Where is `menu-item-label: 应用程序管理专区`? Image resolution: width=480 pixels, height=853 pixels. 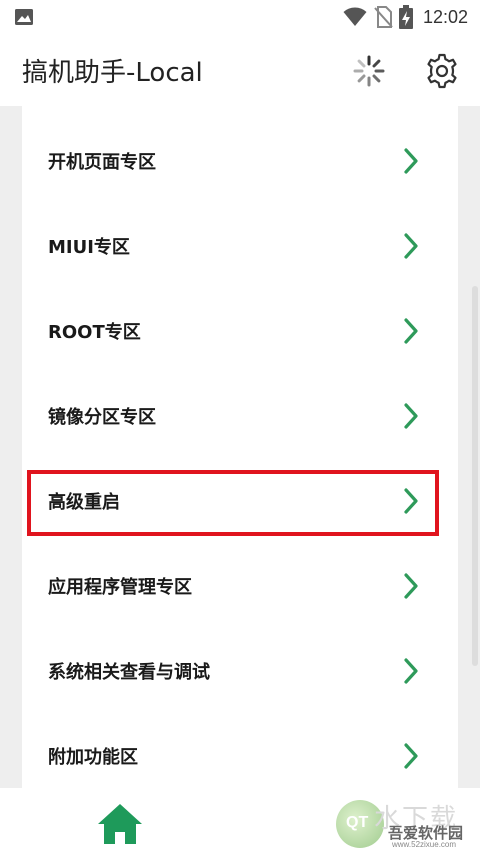 menu-item-label: 应用程序管理专区 is located at coordinates (120, 587).